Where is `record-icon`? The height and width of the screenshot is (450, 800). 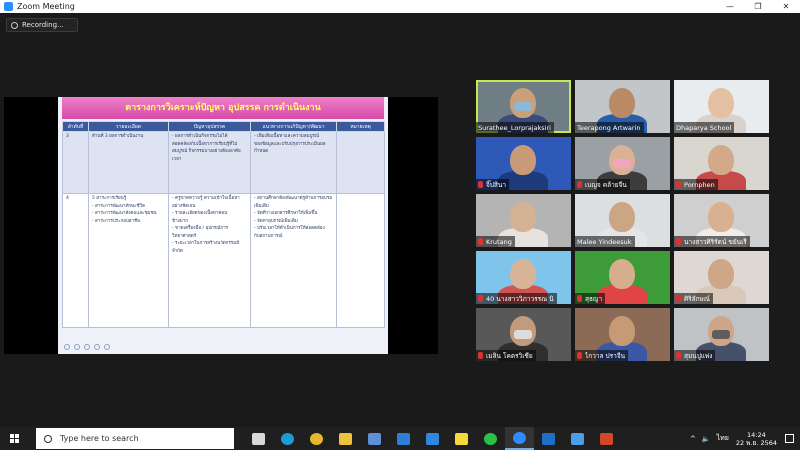 record-icon is located at coordinates (14, 25).